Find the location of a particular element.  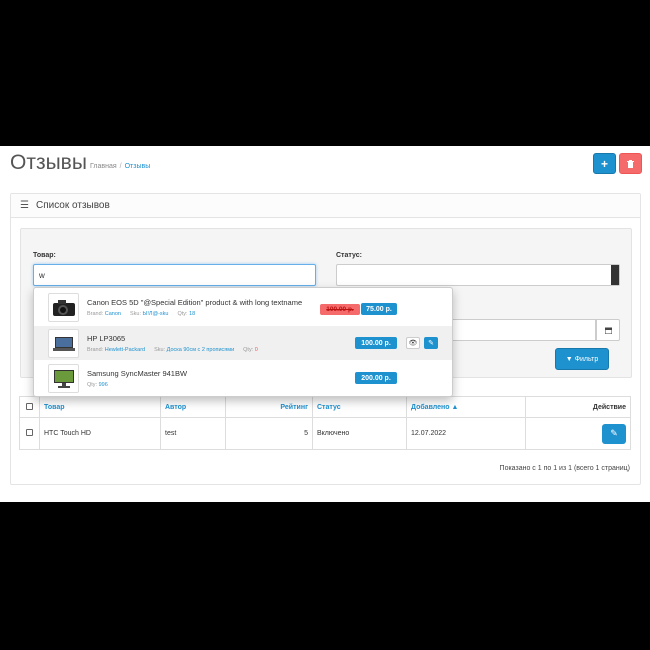

breadcrumb-home: Главная is located at coordinates (103, 166).